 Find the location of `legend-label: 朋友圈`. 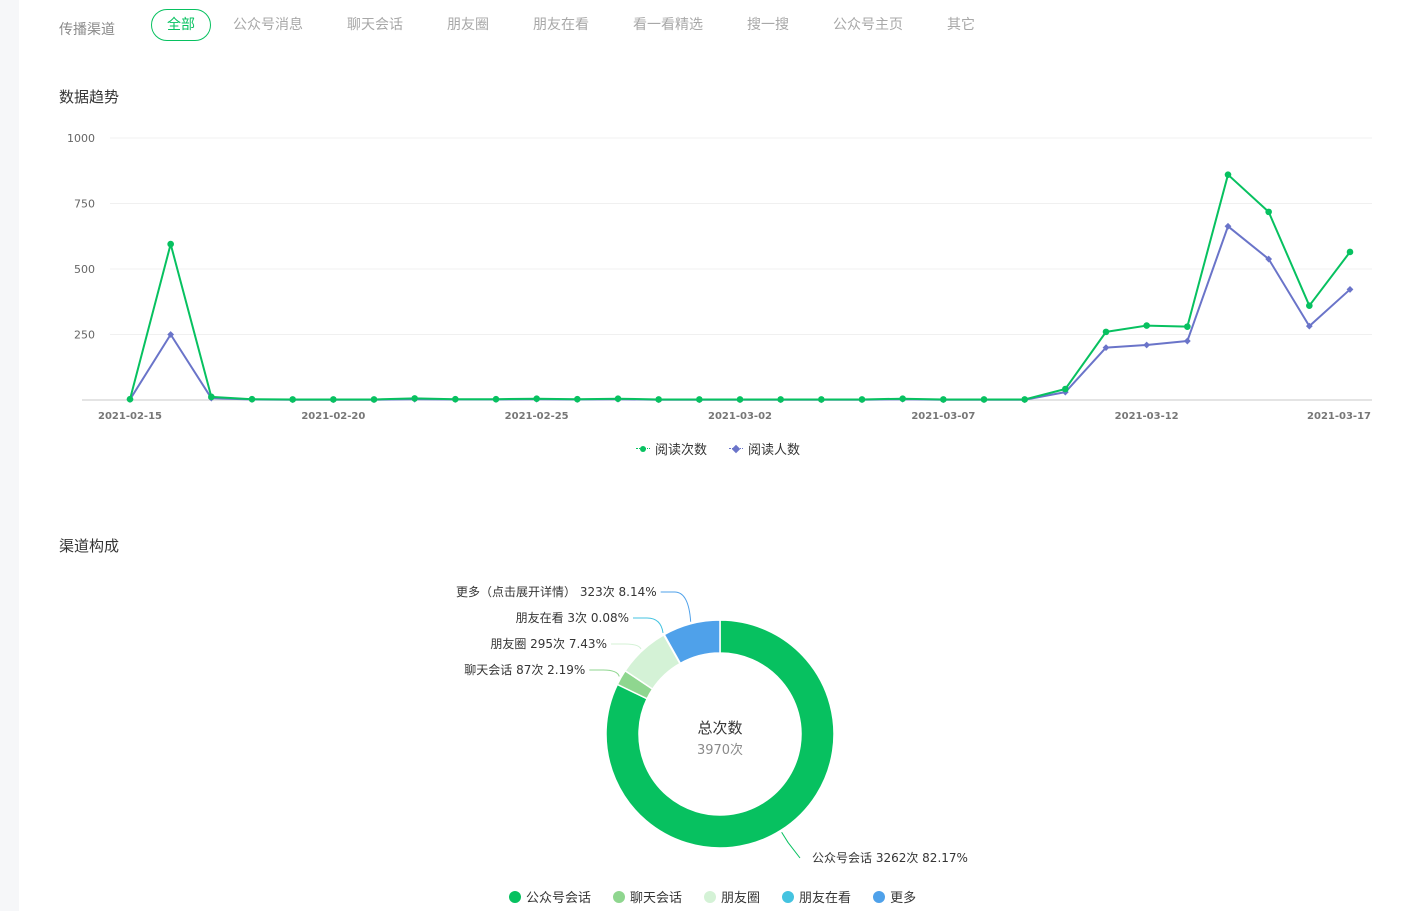

legend-label: 朋友圈 is located at coordinates (741, 898).